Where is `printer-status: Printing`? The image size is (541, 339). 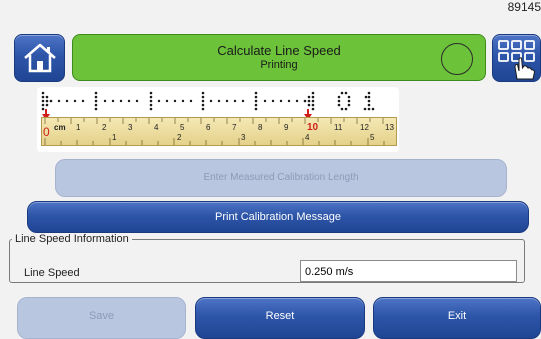 printer-status: Printing is located at coordinates (279, 65).